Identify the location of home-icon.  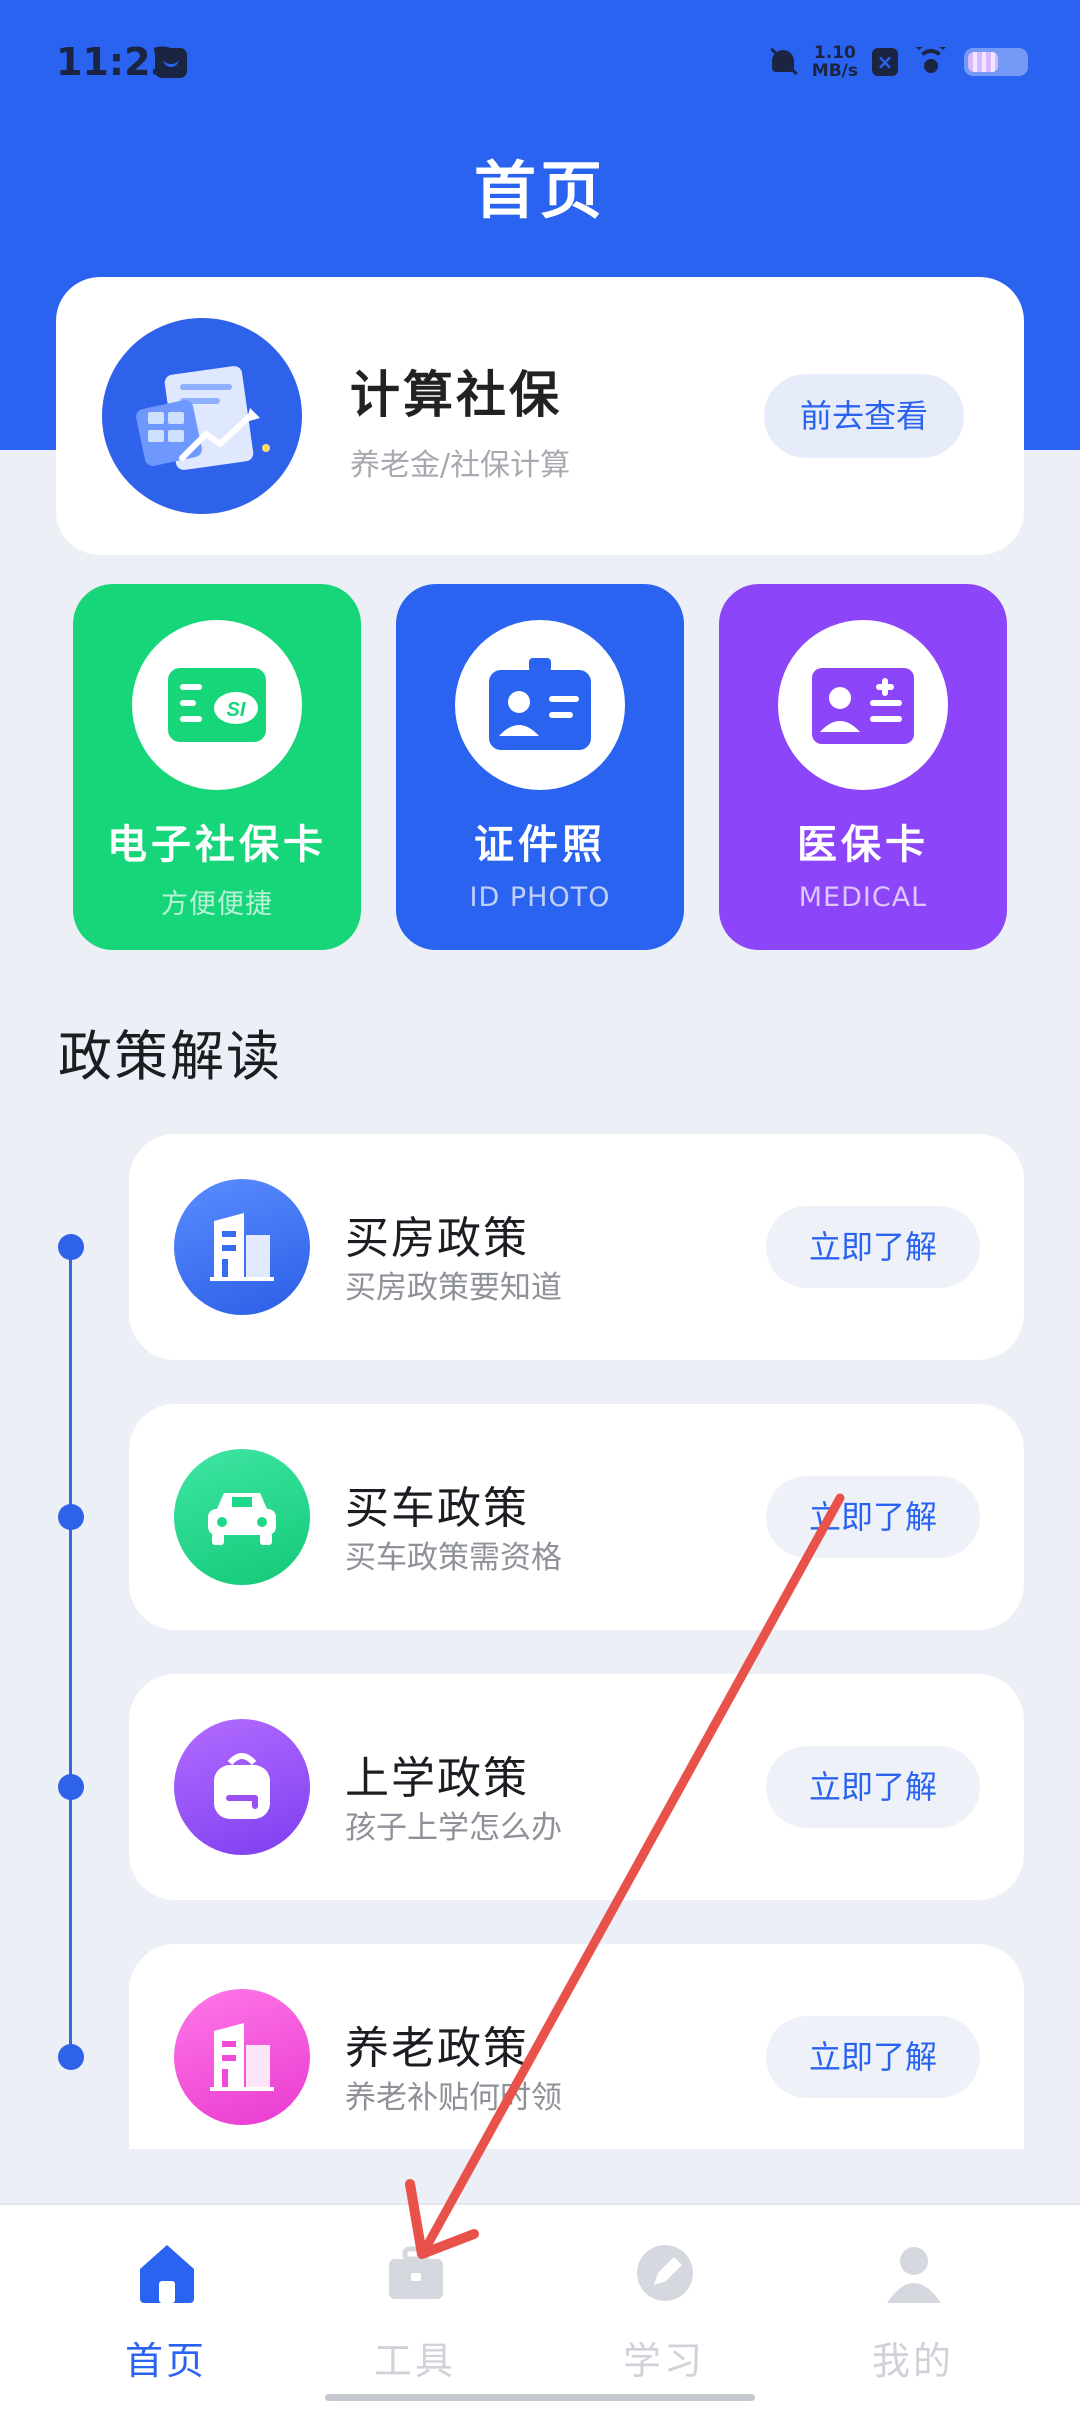
(167, 2274).